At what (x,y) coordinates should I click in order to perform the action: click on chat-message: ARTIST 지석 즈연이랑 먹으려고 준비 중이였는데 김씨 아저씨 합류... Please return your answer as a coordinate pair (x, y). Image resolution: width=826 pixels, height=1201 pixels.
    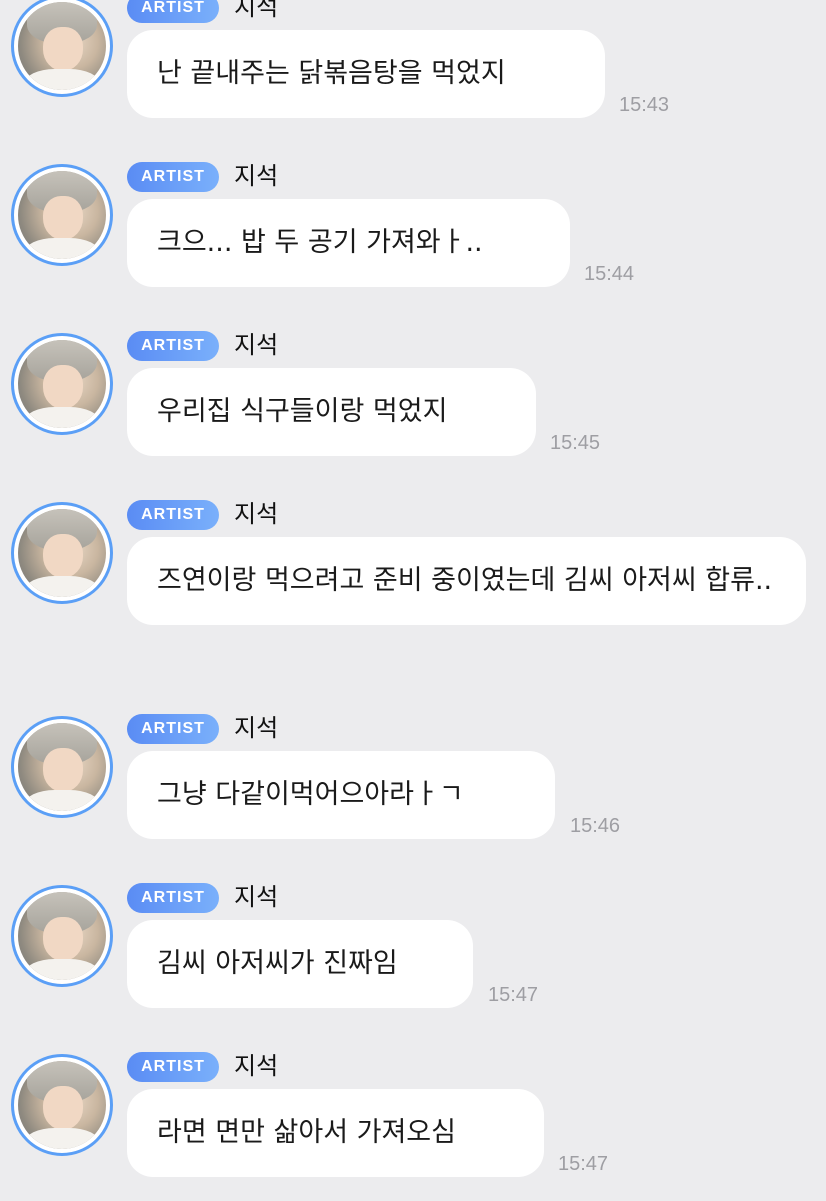
    Looking at the image, I should click on (413, 569).